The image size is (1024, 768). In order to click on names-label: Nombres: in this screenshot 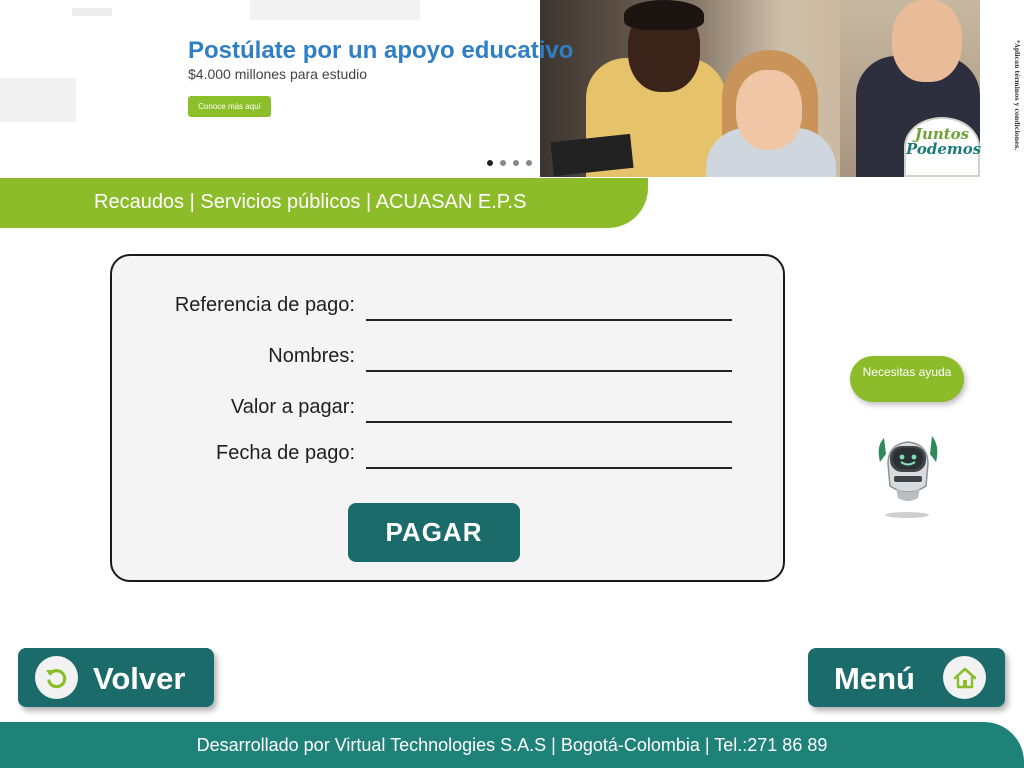, I will do `click(311, 356)`.